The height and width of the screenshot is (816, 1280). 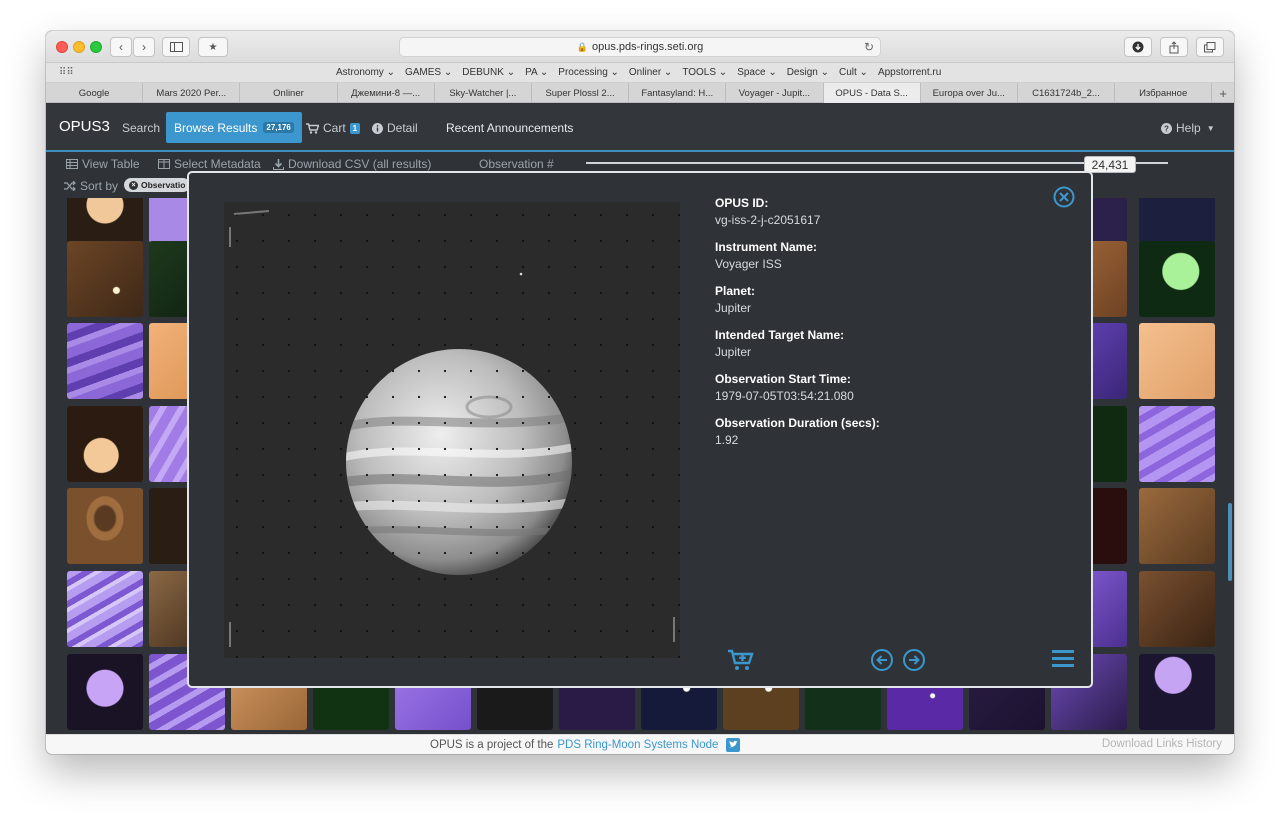 What do you see at coordinates (91, 186) in the screenshot?
I see `sort-by-control: Sort by` at bounding box center [91, 186].